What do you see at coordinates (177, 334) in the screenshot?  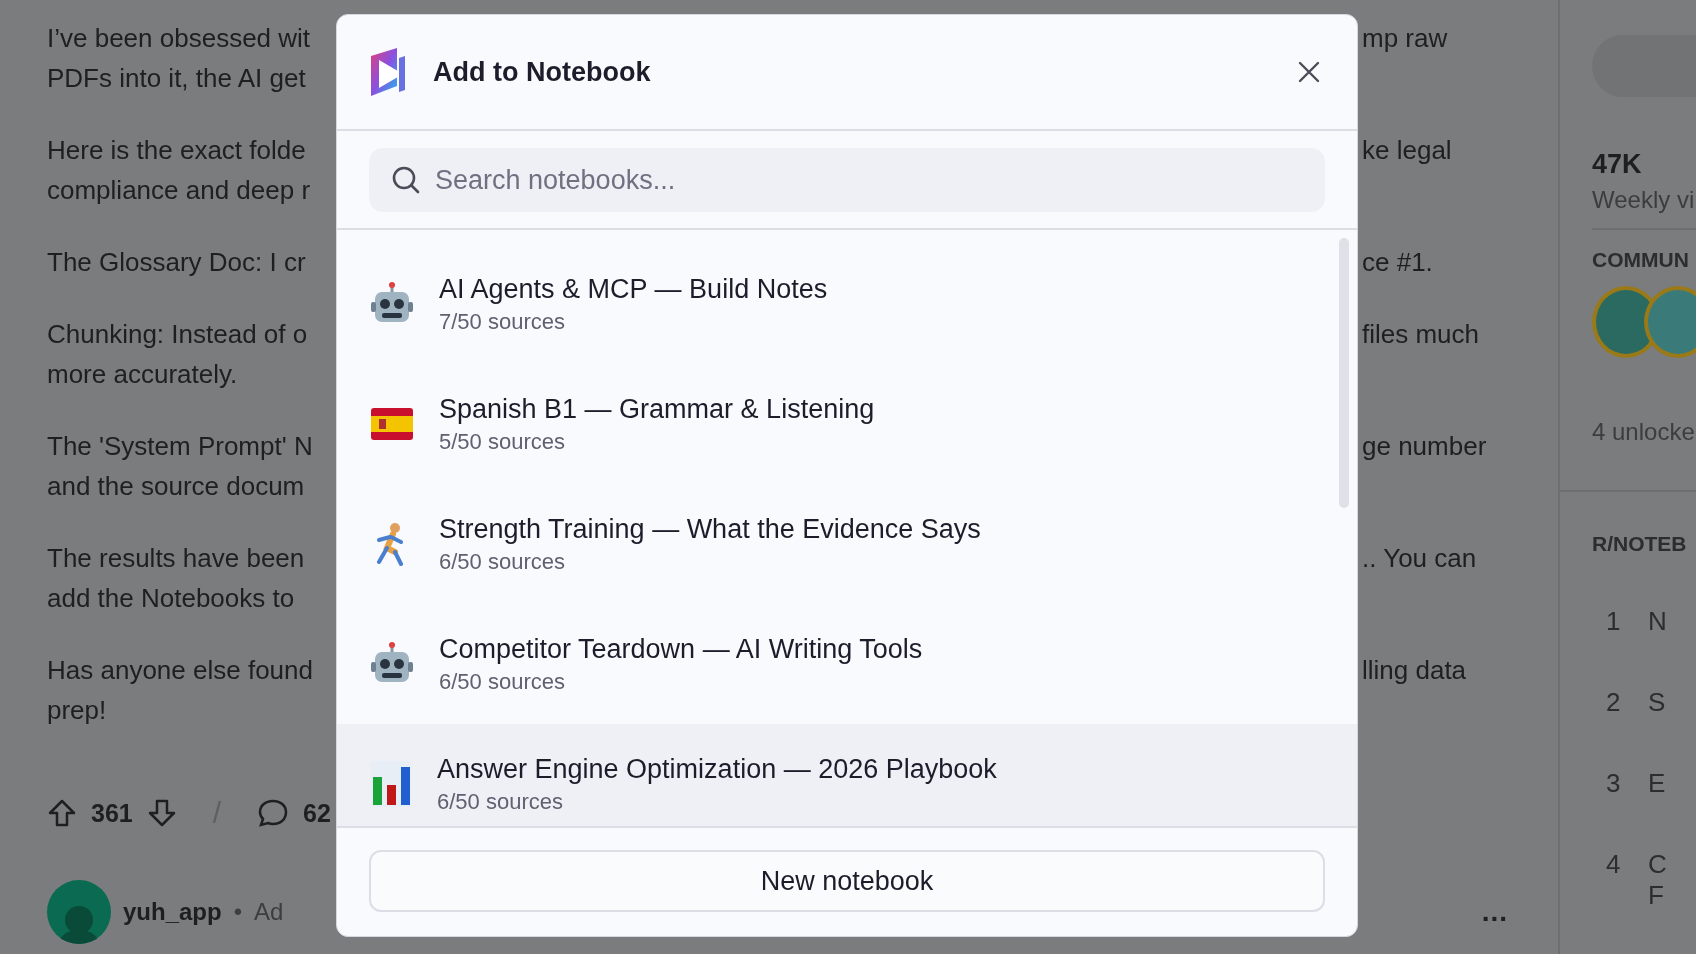 I see `post-text: Chunking: Instead of o` at bounding box center [177, 334].